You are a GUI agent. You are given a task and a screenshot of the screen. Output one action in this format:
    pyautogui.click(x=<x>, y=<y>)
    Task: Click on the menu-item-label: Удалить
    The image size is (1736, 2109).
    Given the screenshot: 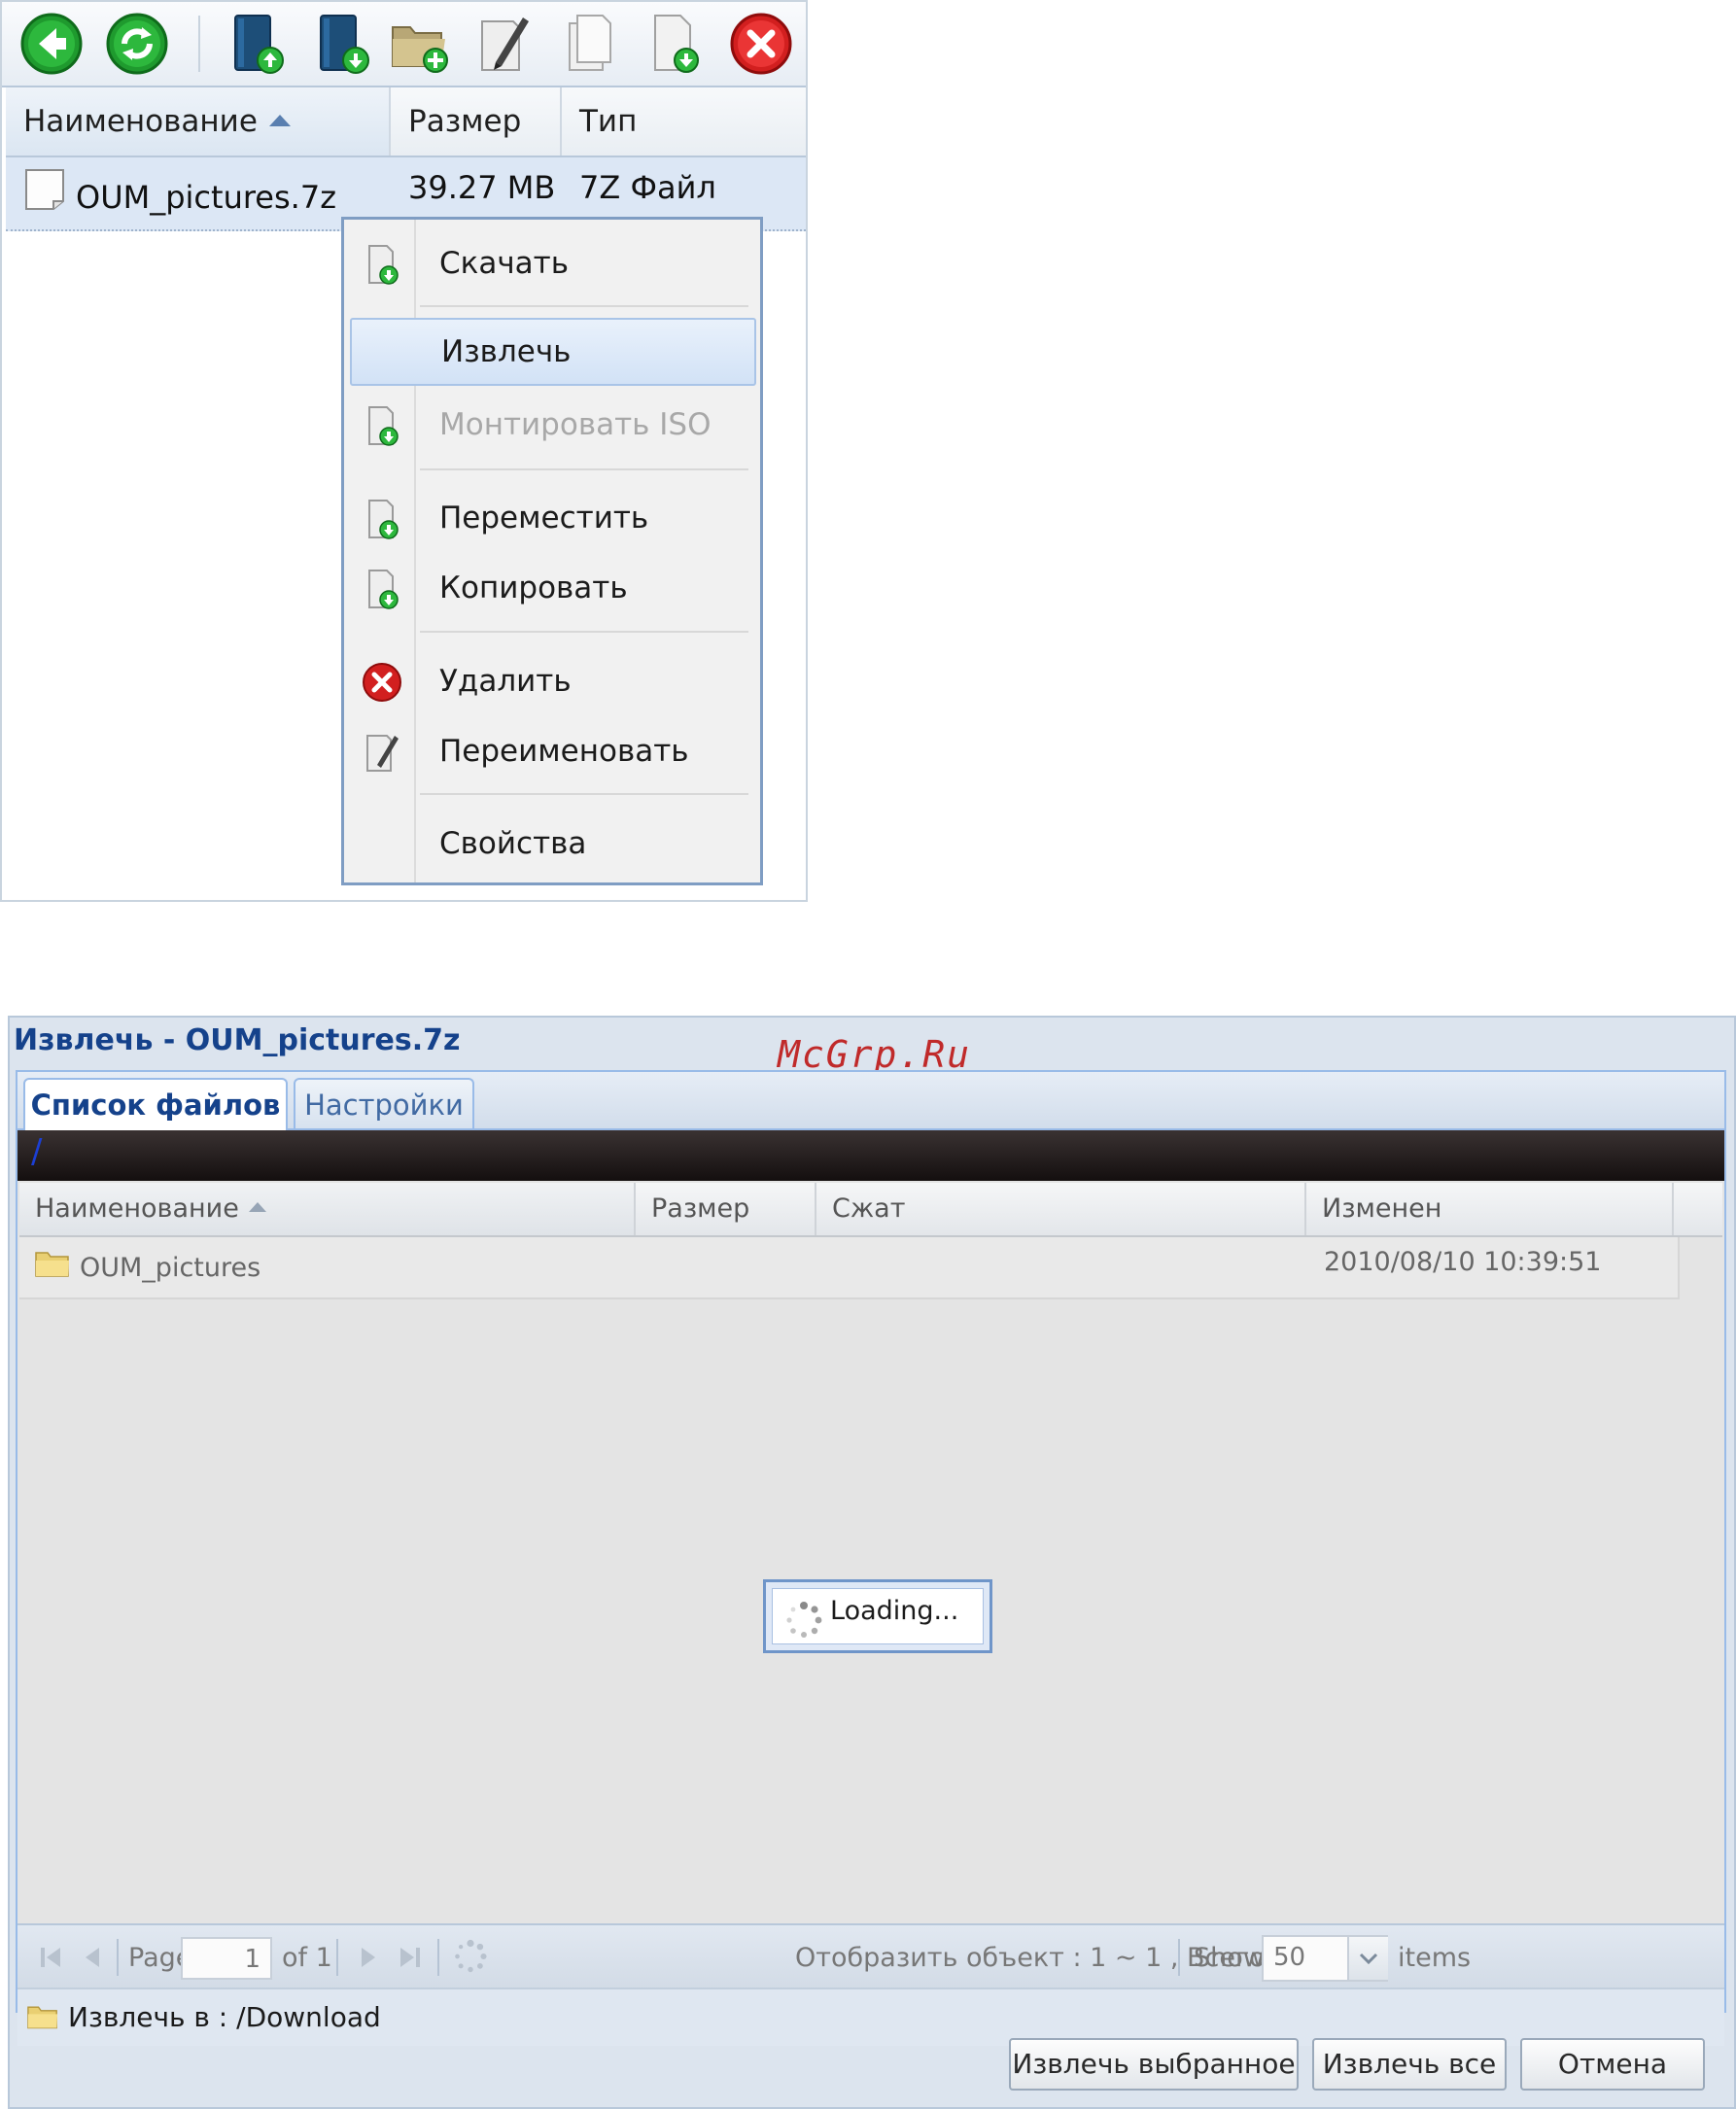 What is the action you would take?
    pyautogui.click(x=505, y=682)
    